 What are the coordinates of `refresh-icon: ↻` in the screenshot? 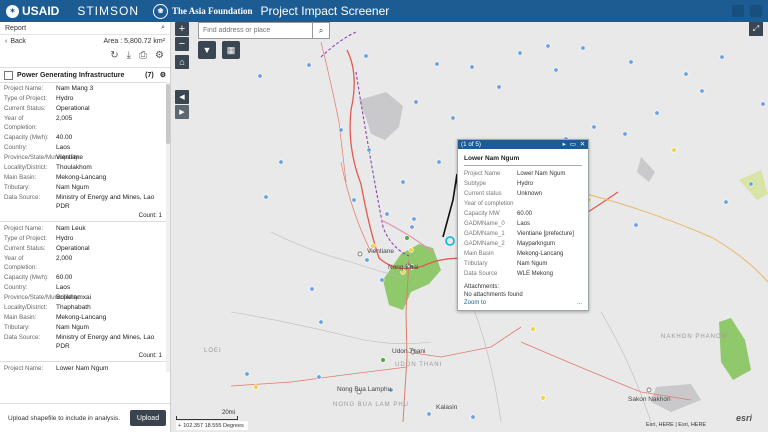 It's located at (114, 55).